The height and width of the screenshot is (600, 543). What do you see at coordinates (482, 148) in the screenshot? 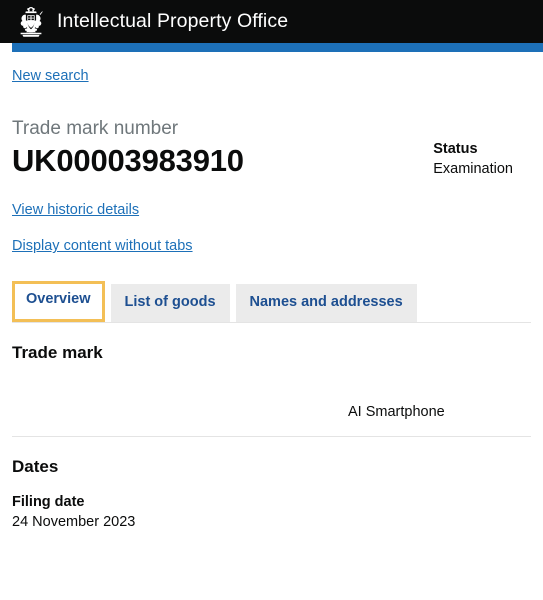
I see `status-block: Status Examination` at bounding box center [482, 148].